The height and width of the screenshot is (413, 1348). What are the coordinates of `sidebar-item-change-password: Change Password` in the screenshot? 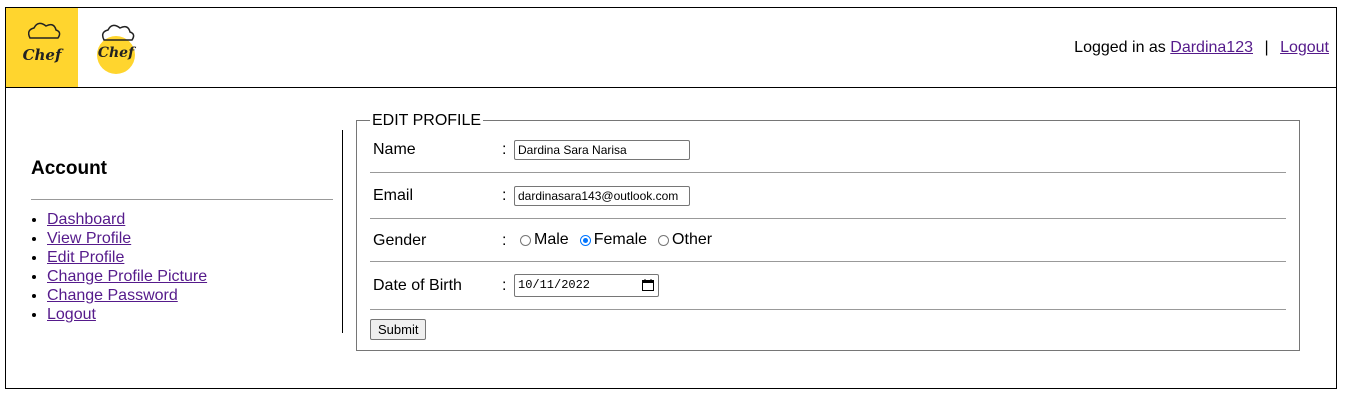 It's located at (127, 295).